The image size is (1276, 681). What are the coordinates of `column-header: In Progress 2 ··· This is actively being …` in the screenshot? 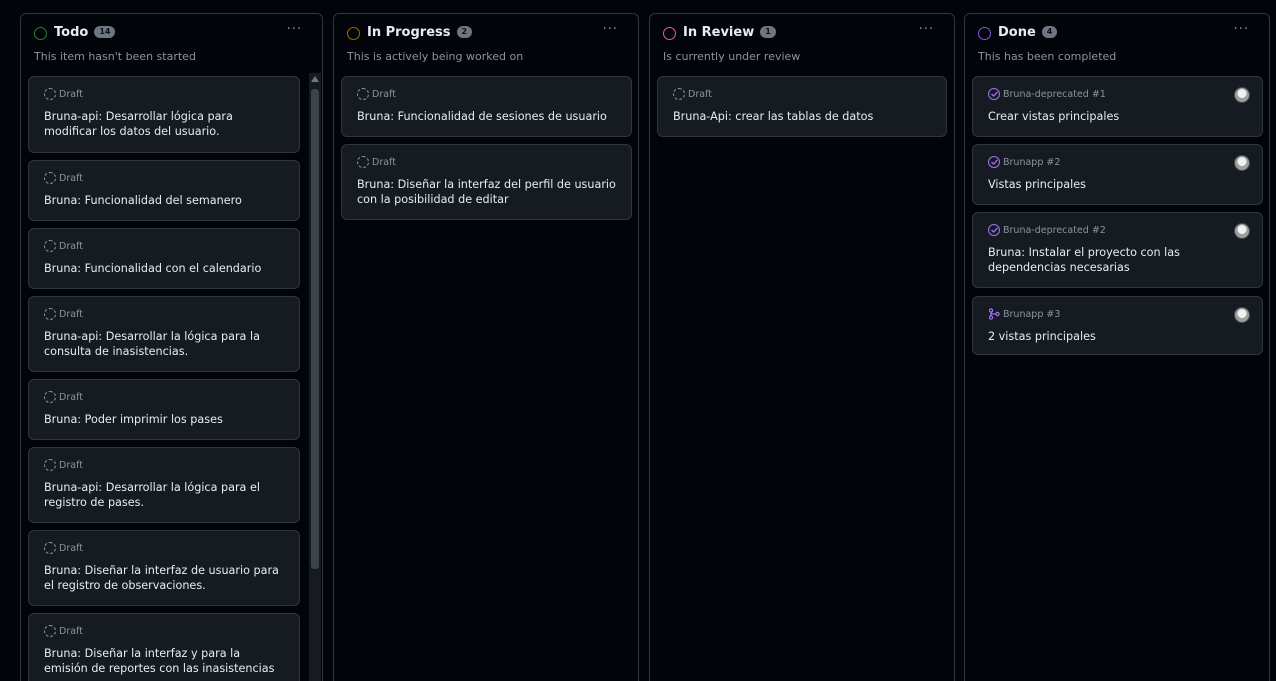 It's located at (486, 45).